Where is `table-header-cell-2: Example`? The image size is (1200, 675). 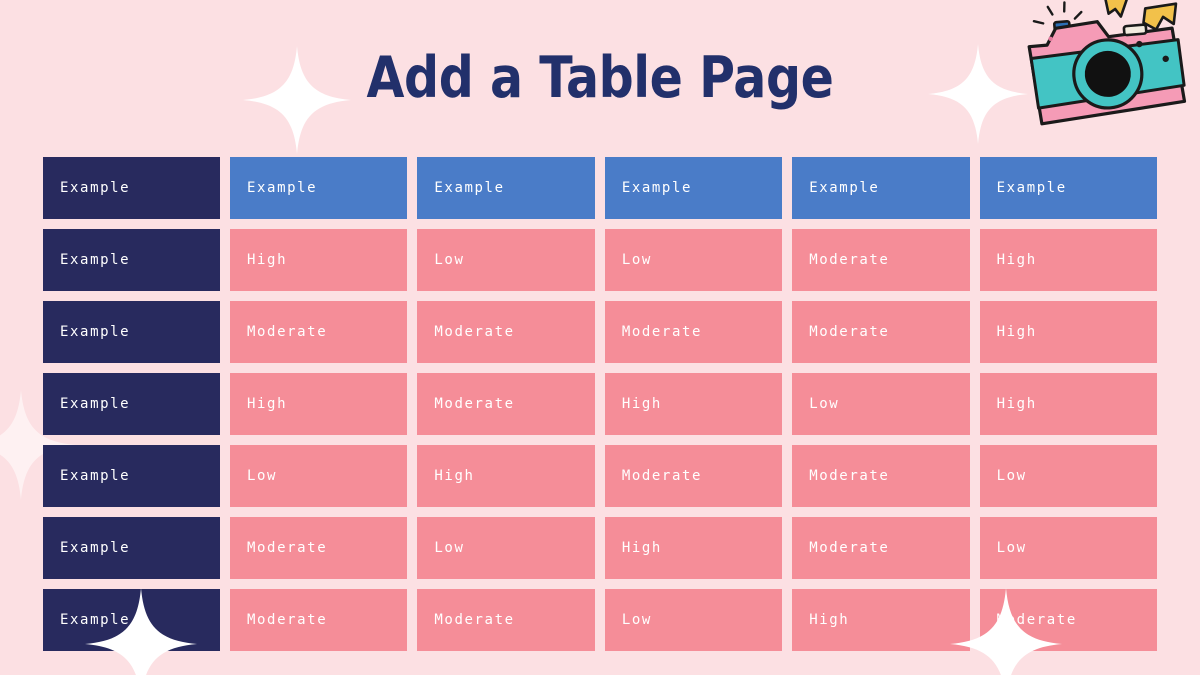
table-header-cell-2: Example is located at coordinates (506, 188).